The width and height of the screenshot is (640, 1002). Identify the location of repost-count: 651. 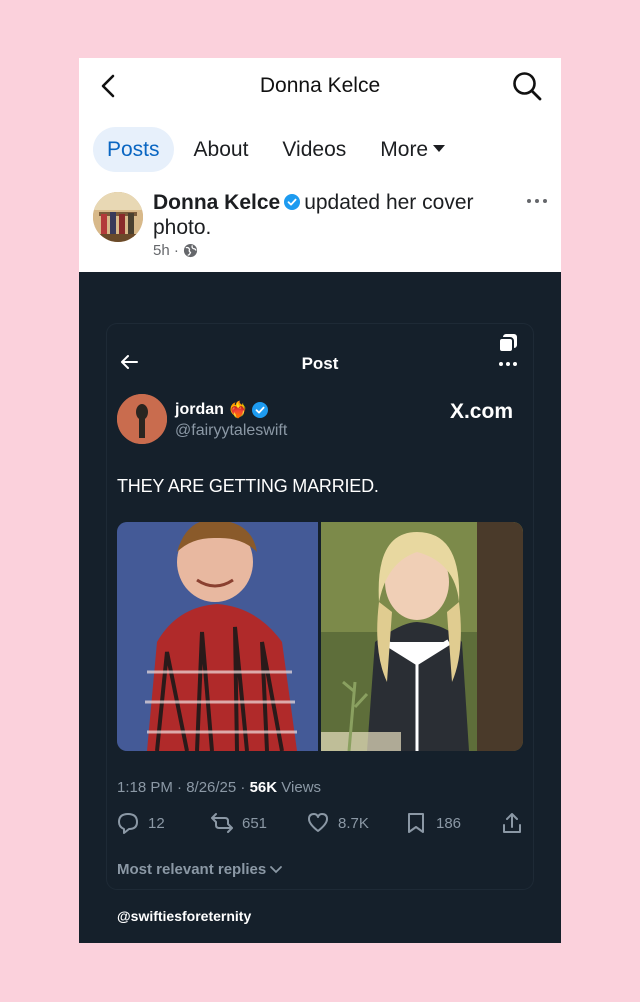
(255, 823).